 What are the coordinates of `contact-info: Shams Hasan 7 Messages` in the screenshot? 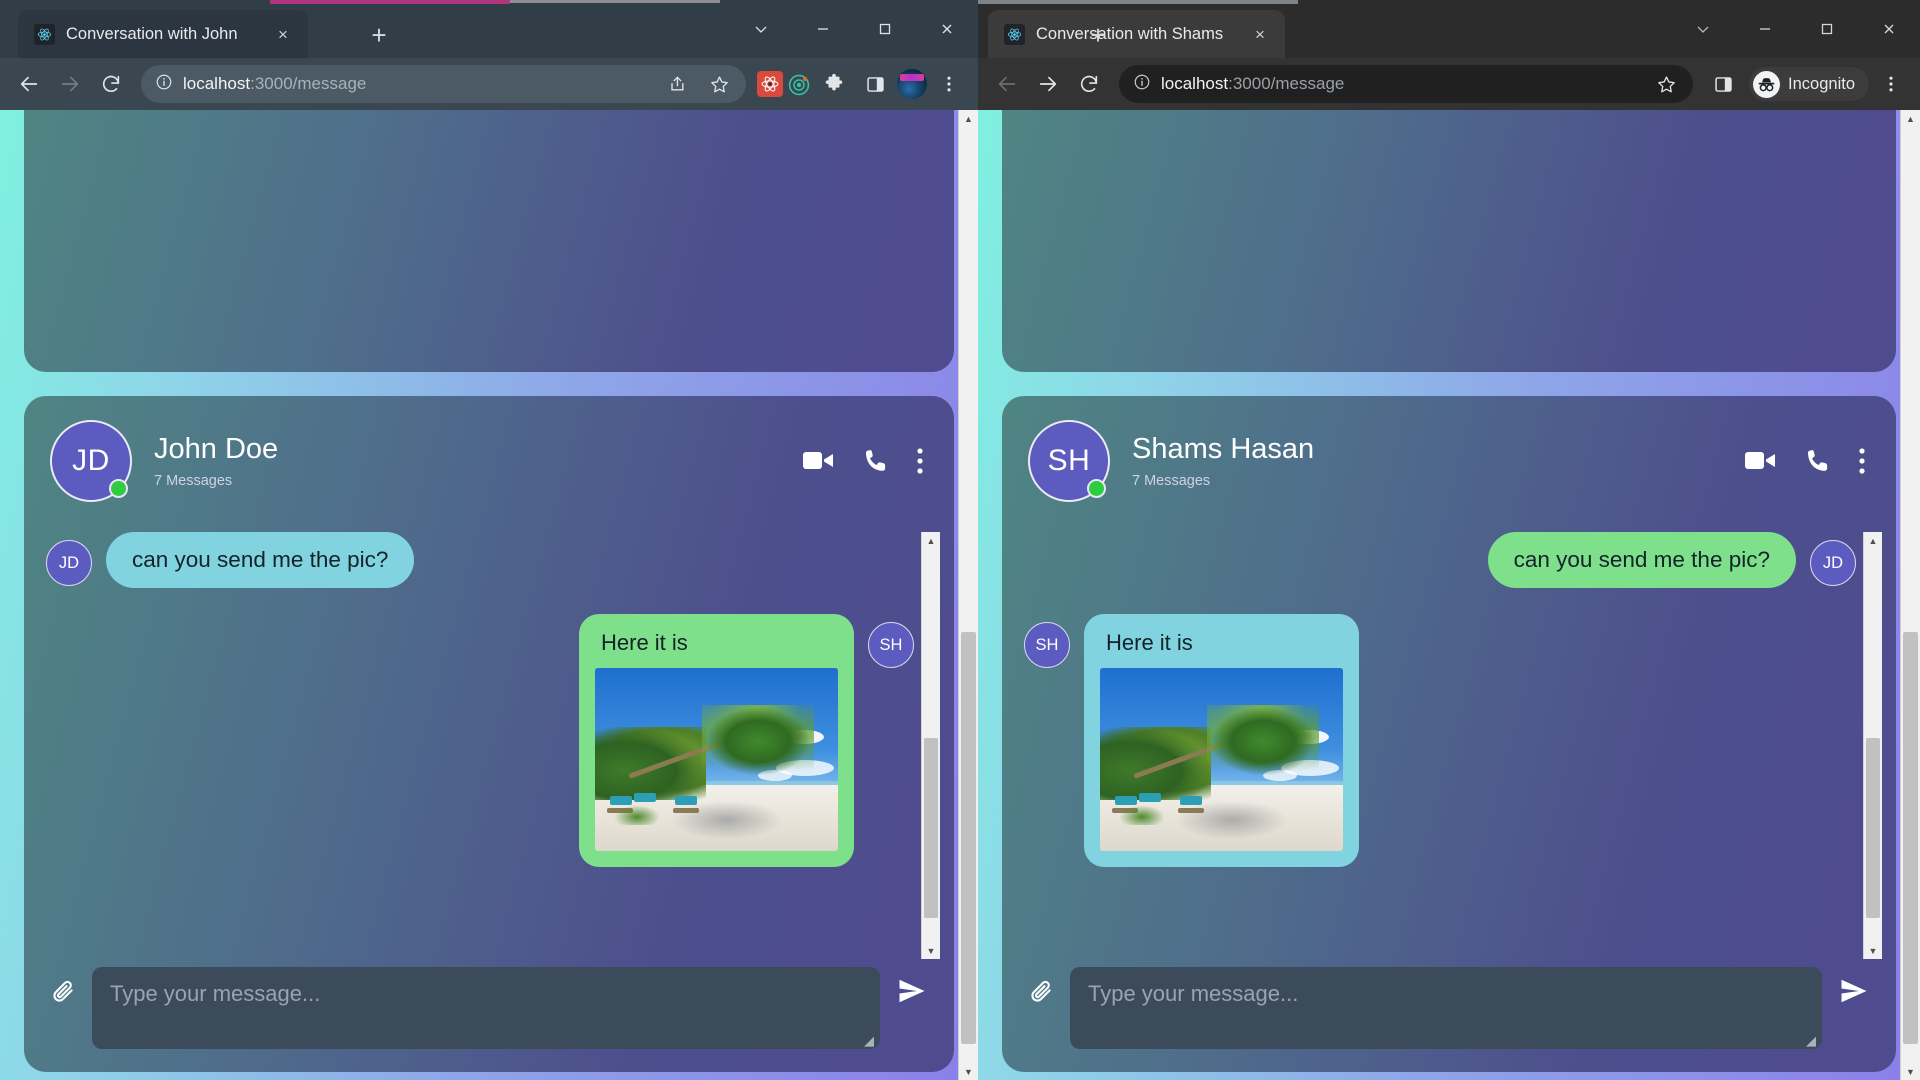 It's located at (1223, 461).